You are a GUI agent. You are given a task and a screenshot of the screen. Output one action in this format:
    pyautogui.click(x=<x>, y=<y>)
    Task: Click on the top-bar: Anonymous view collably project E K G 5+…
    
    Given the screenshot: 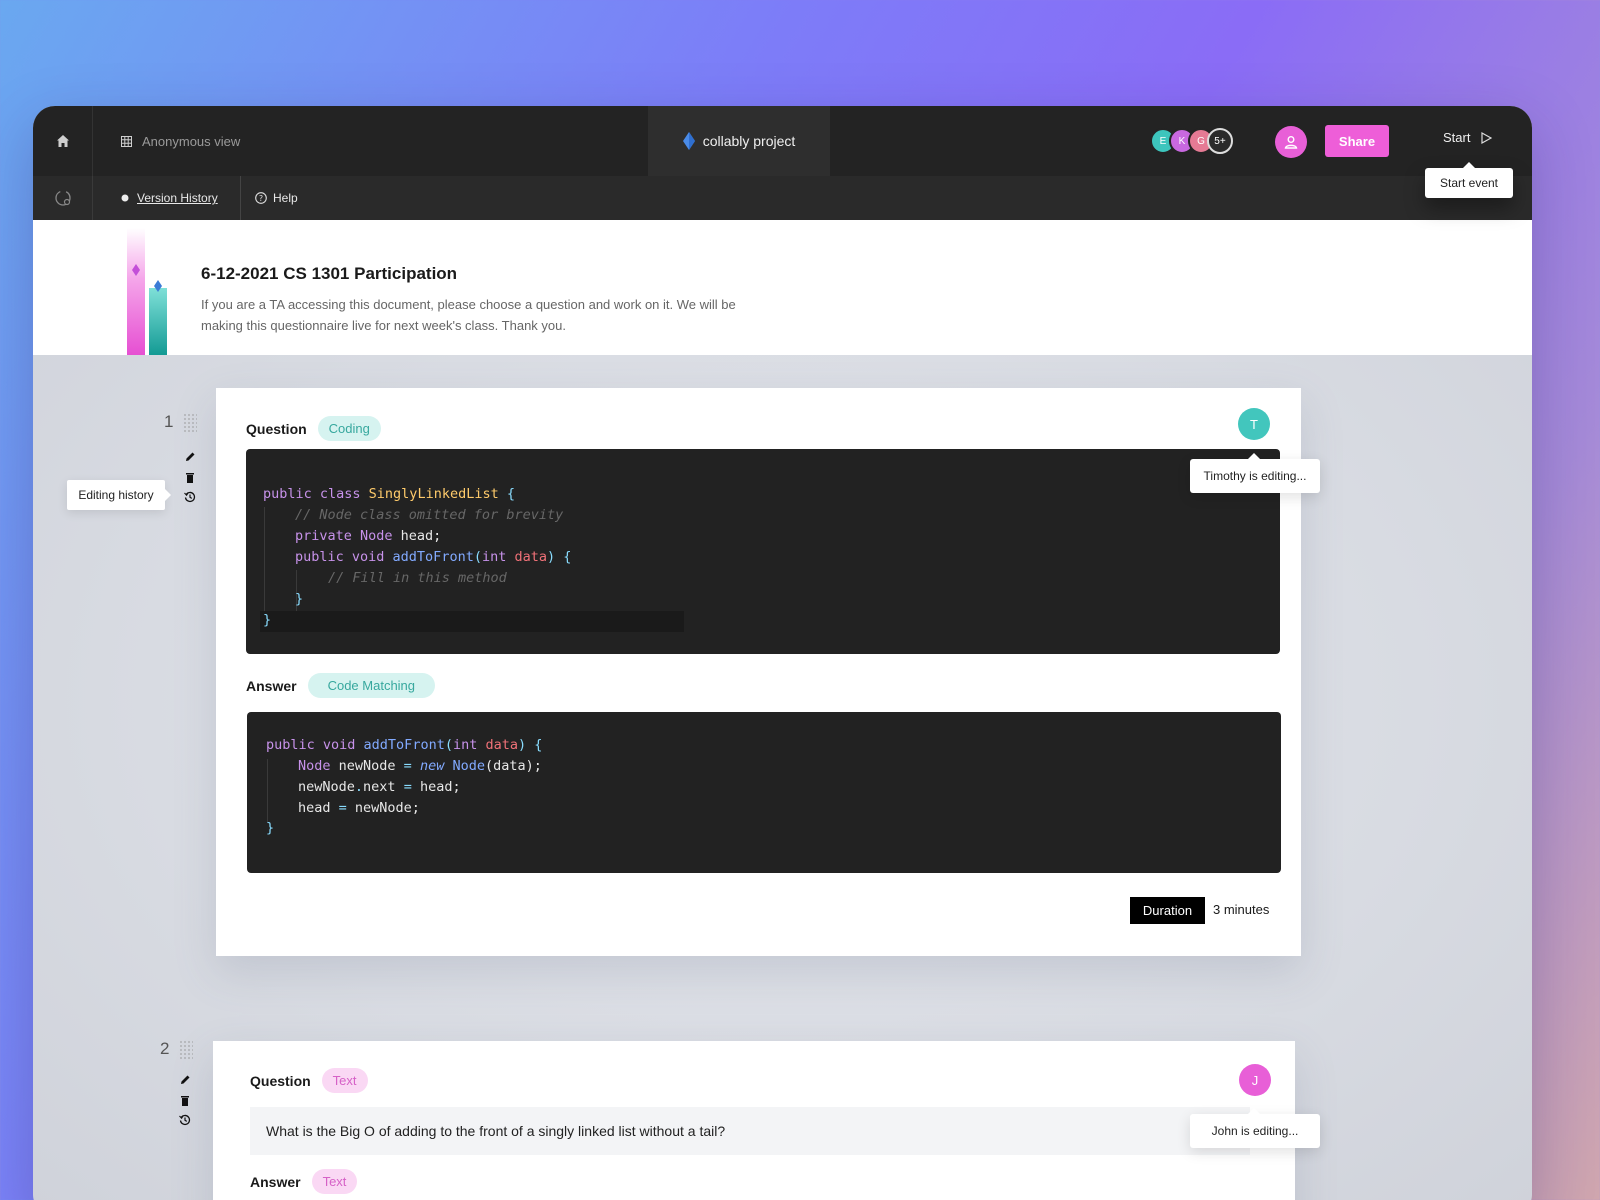 What is the action you would take?
    pyautogui.click(x=782, y=141)
    